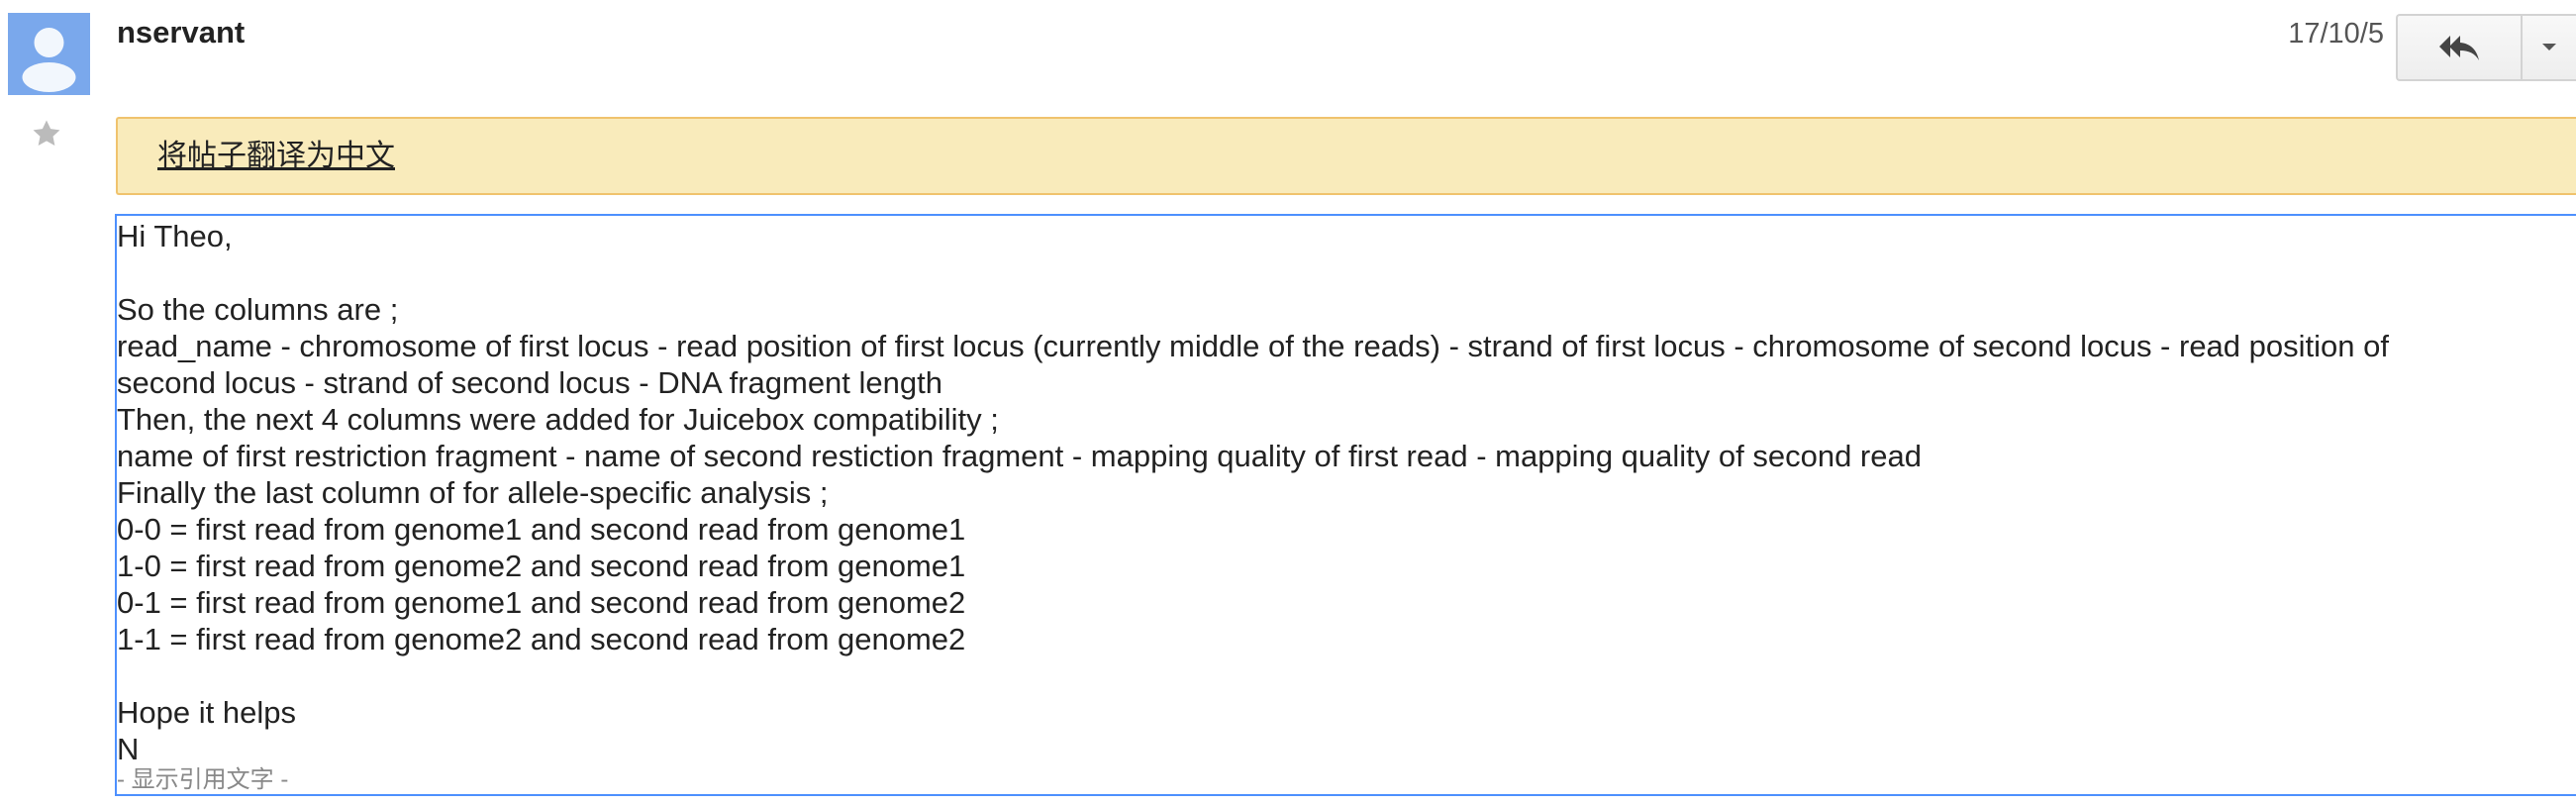 Image resolution: width=2576 pixels, height=805 pixels. What do you see at coordinates (206, 712) in the screenshot?
I see `body-line: Hope it helps` at bounding box center [206, 712].